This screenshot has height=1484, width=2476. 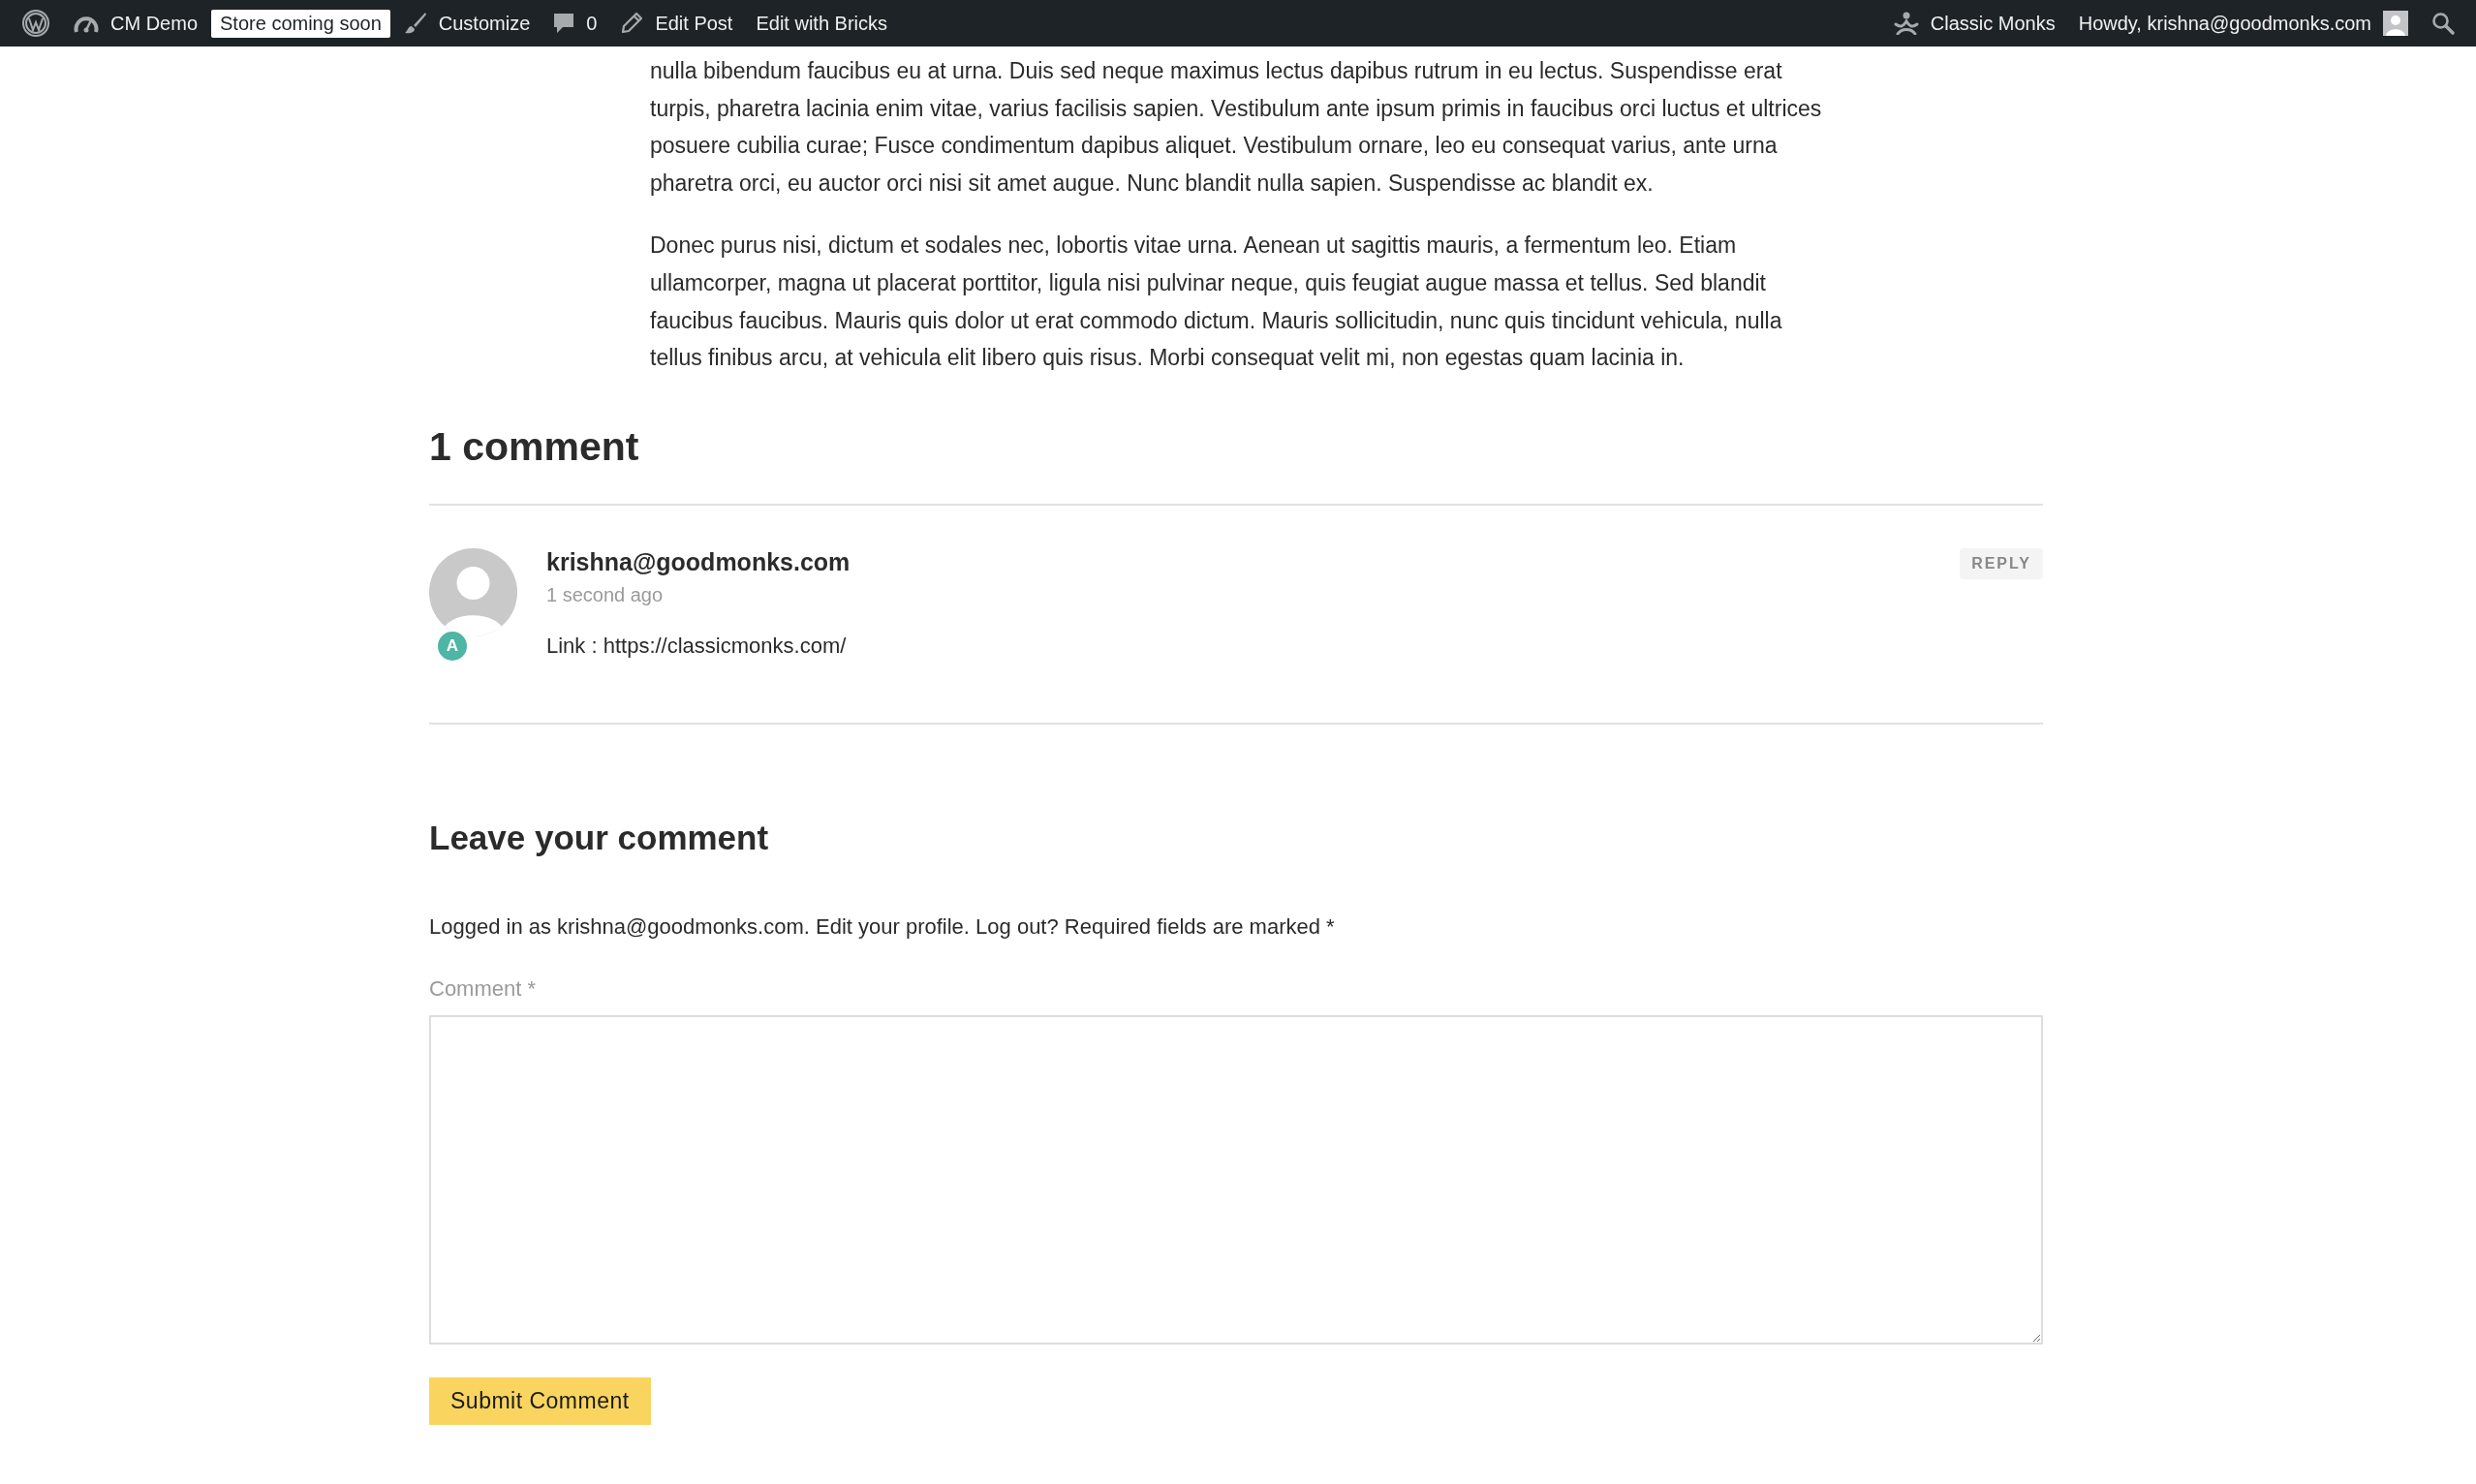 I want to click on role-badge: A, so click(x=452, y=646).